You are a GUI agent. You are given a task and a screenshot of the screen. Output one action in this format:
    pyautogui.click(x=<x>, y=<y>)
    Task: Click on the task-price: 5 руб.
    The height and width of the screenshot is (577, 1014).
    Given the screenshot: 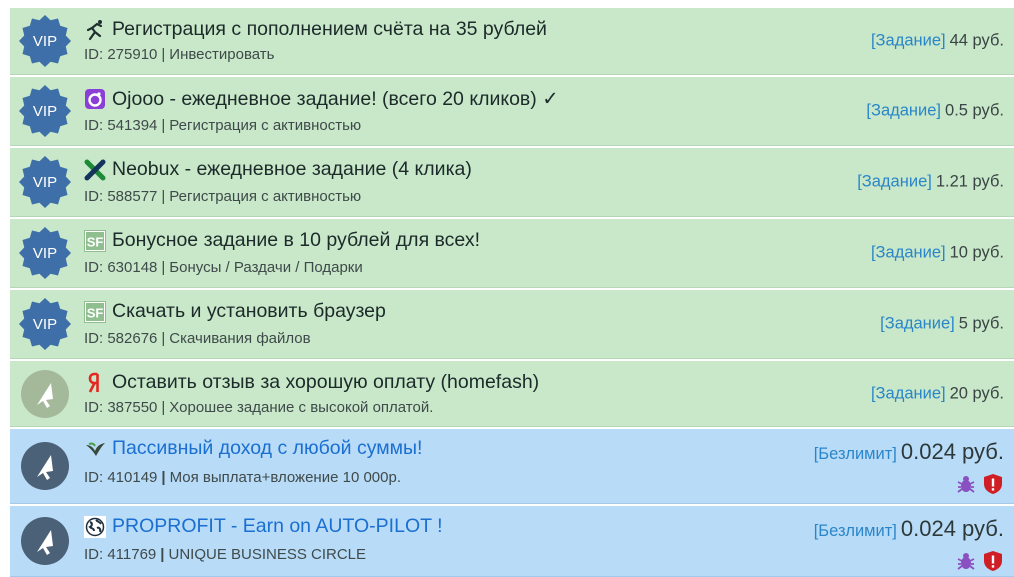 What is the action you would take?
    pyautogui.click(x=981, y=323)
    